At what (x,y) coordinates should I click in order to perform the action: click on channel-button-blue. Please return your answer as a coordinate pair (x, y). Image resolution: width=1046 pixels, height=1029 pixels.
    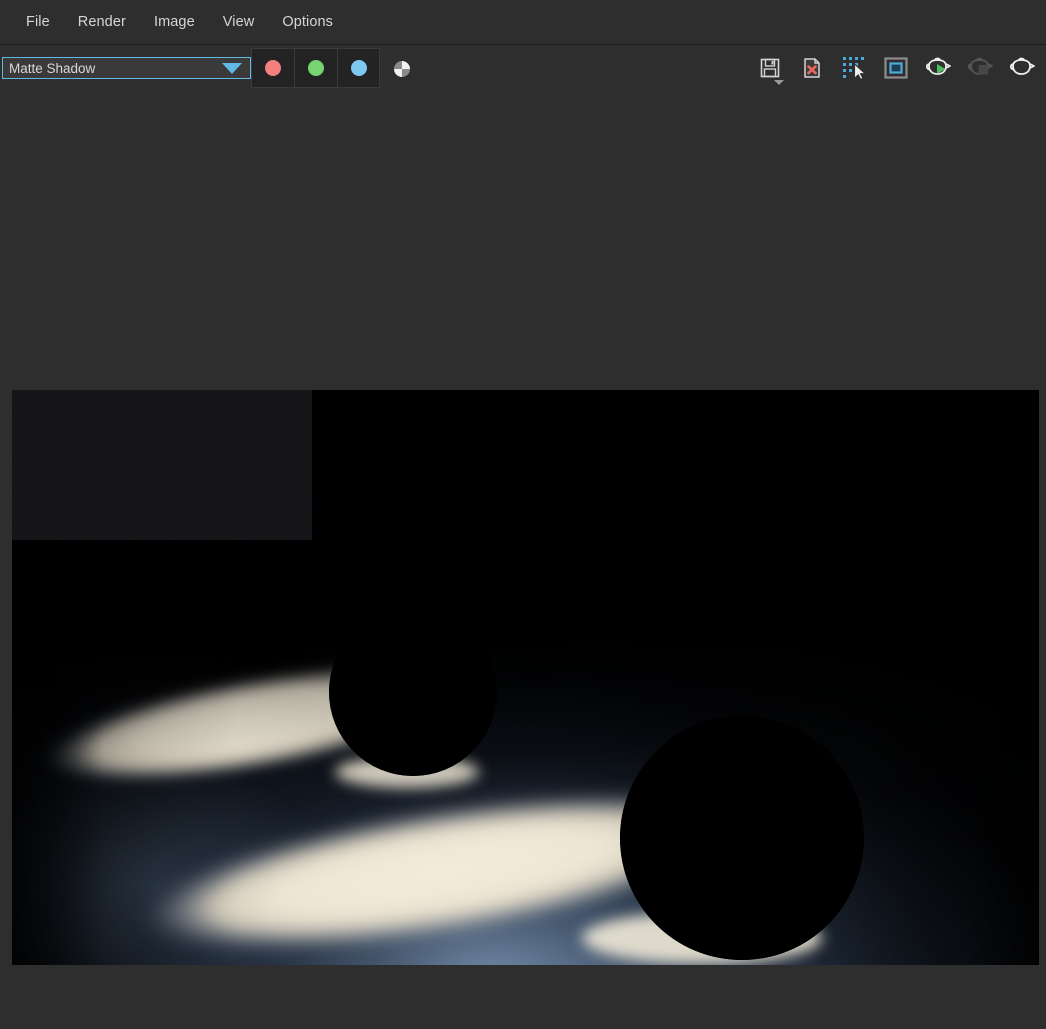
    Looking at the image, I should click on (358, 68).